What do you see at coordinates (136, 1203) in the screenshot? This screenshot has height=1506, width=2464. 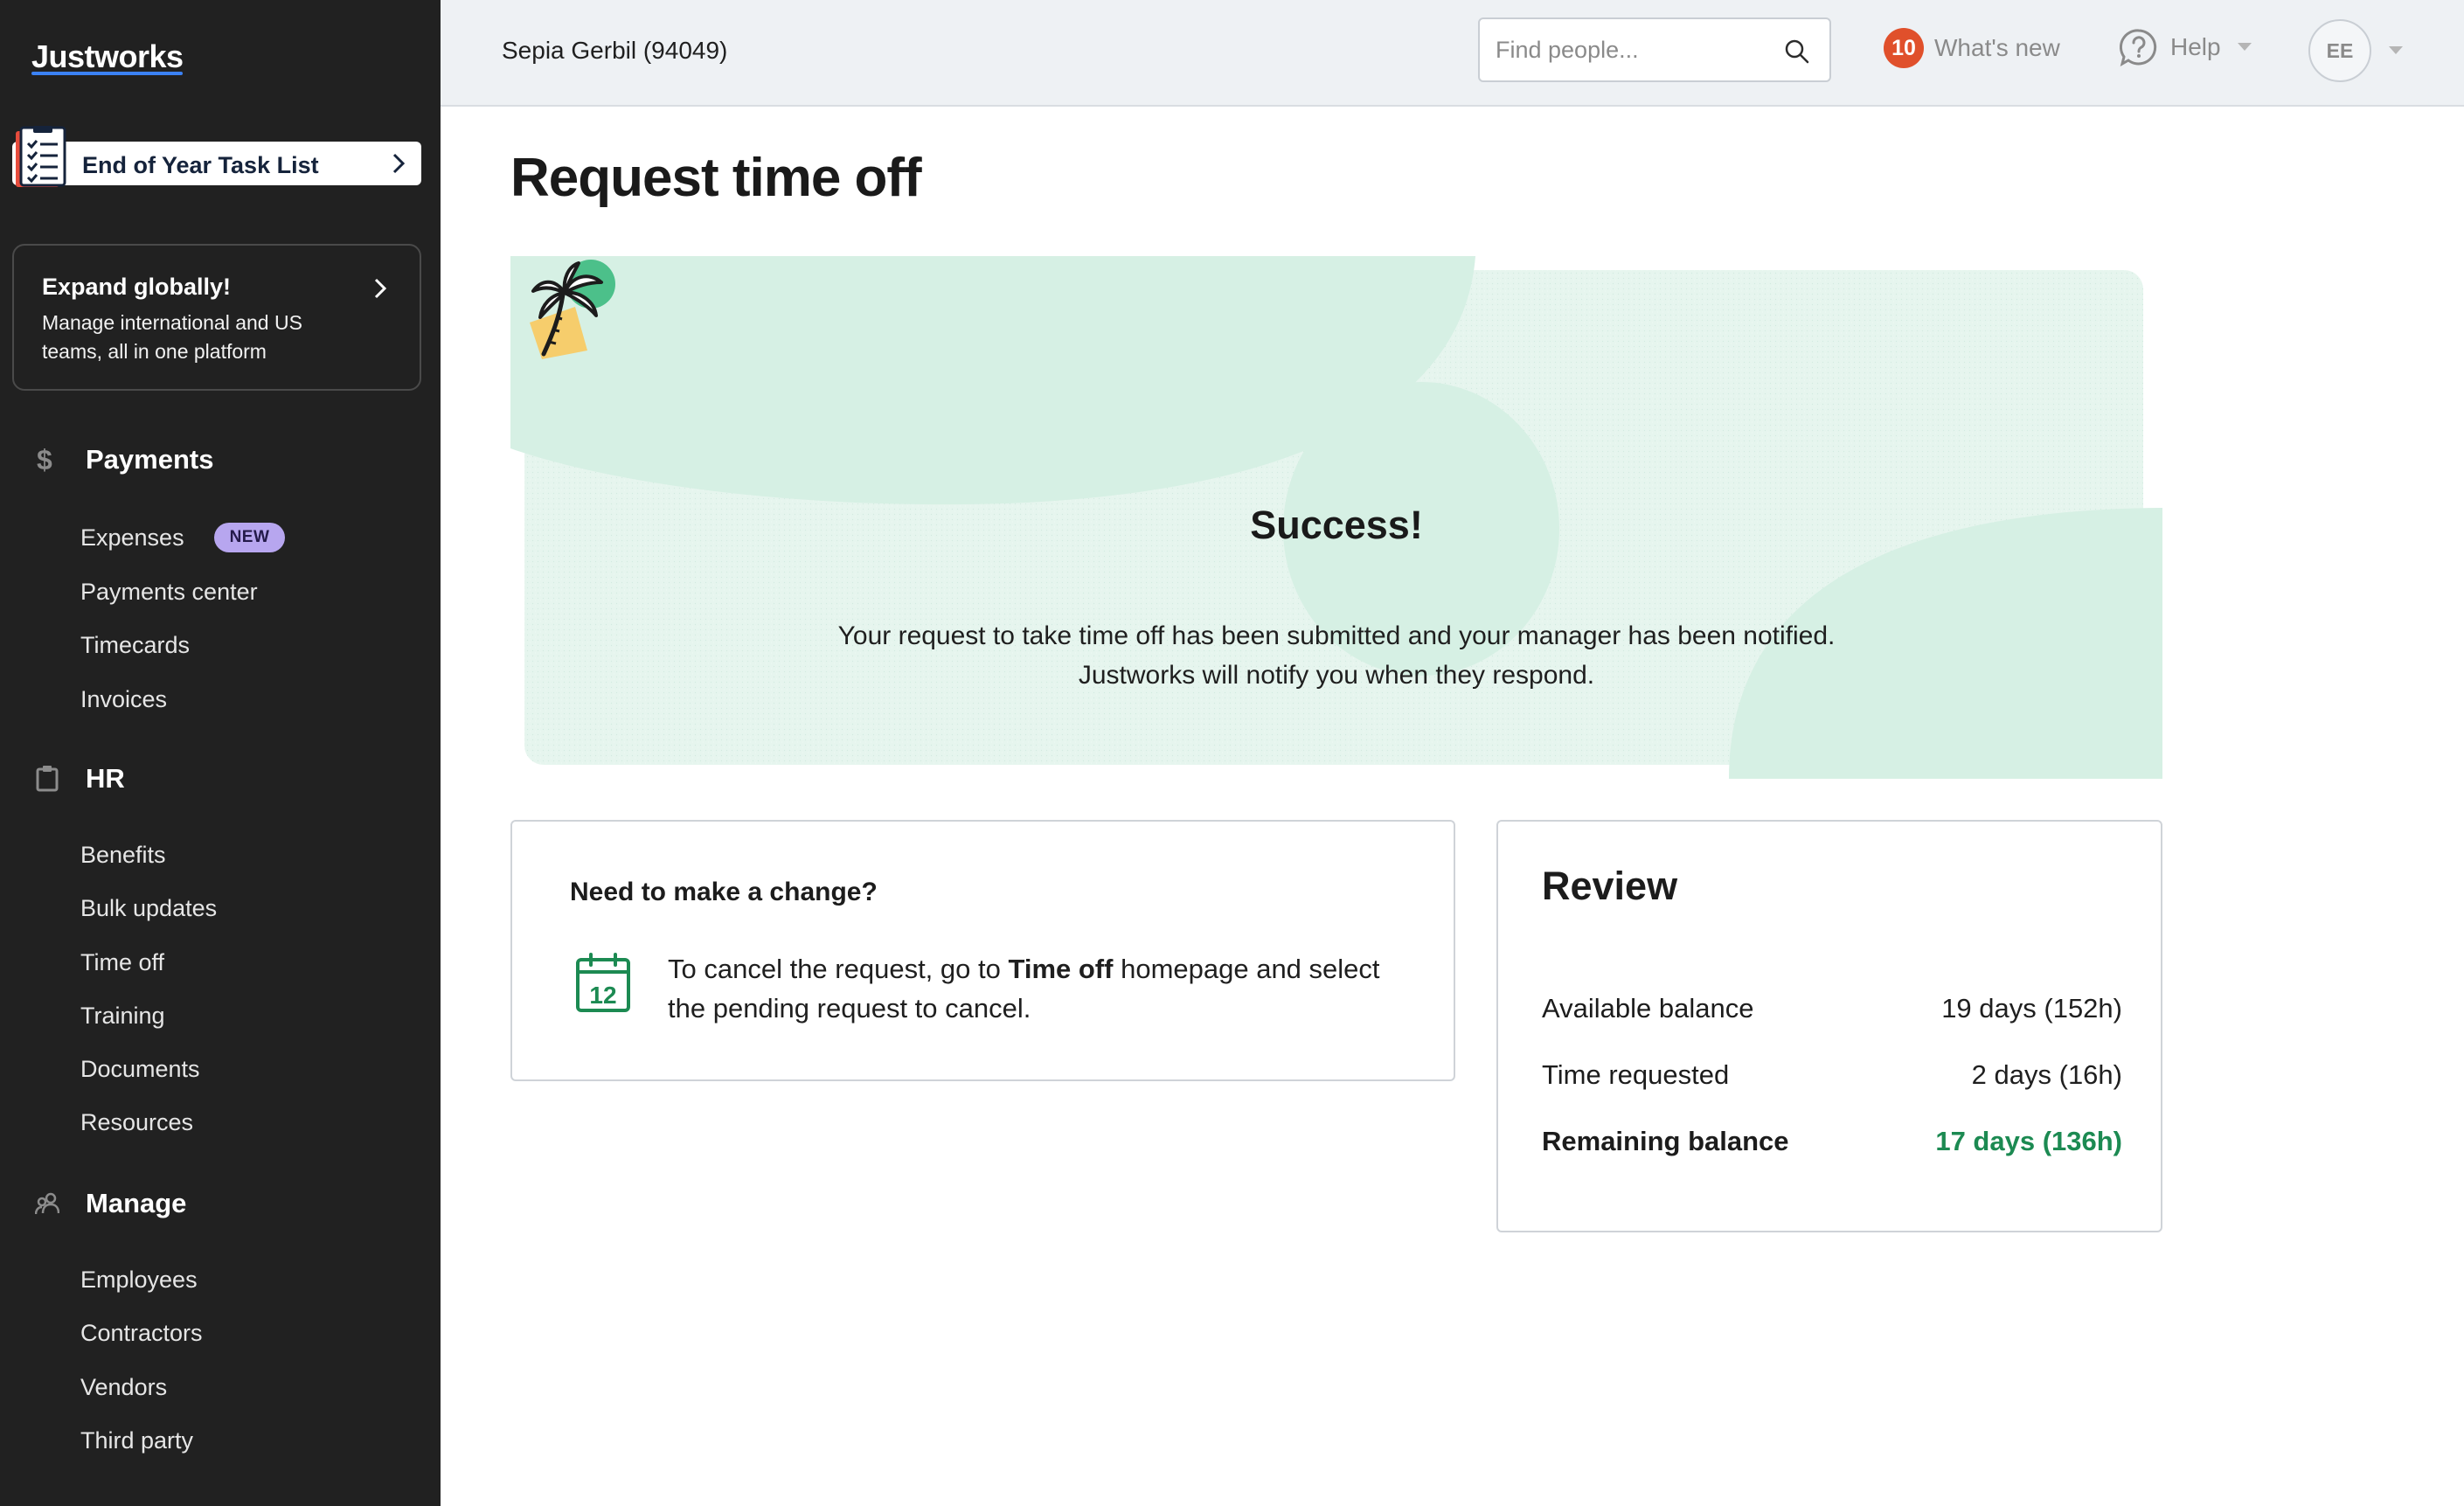 I see `section-label-manage: Manage` at bounding box center [136, 1203].